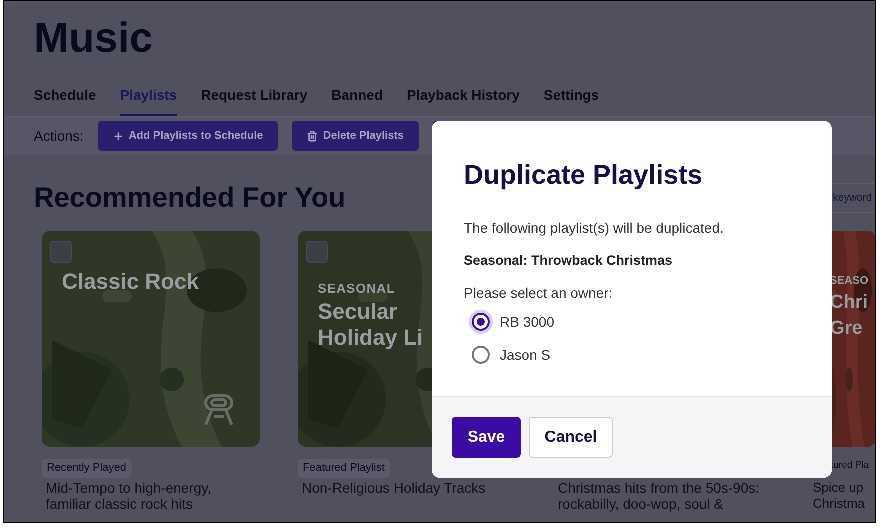 Image resolution: width=880 pixels, height=529 pixels. What do you see at coordinates (190, 198) in the screenshot?
I see `section-title: Recommended For You` at bounding box center [190, 198].